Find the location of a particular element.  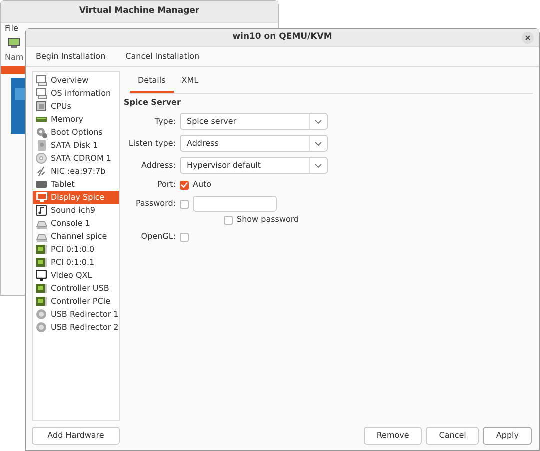

vm-thumbnail is located at coordinates (18, 106).